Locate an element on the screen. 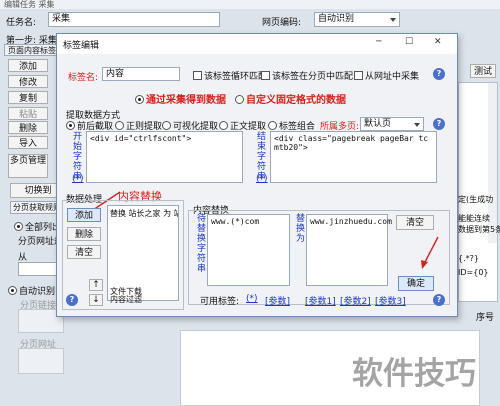 This screenshot has height=406, width=500. side-button-import: 导入 is located at coordinates (28, 142).